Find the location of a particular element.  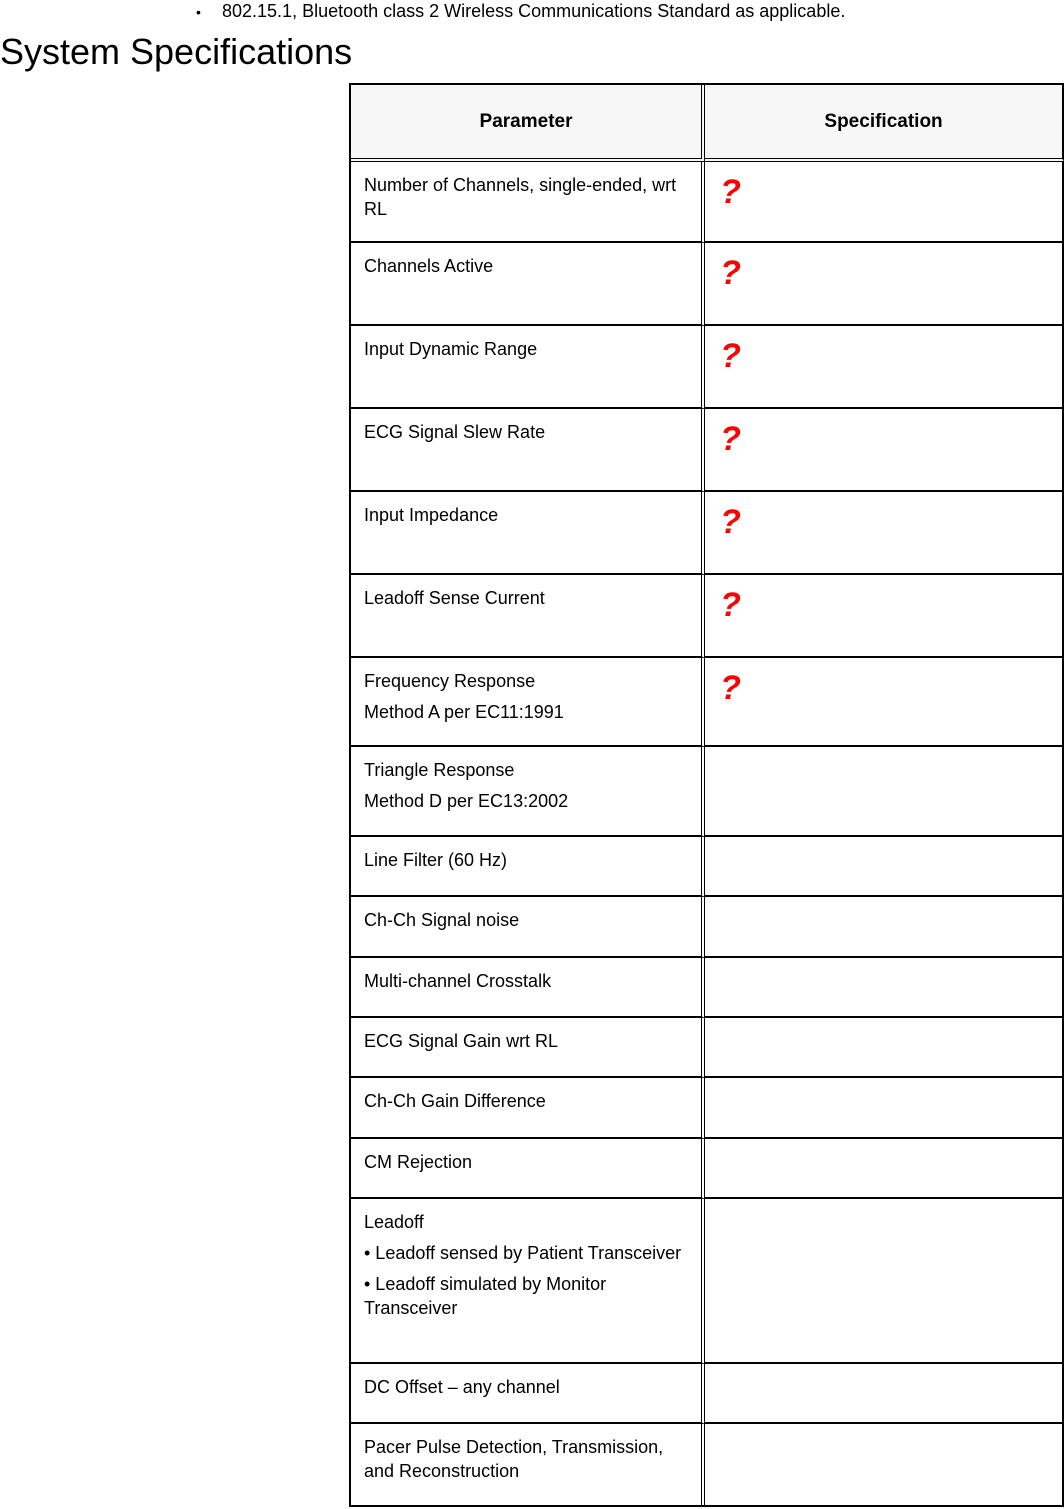

table-row: ECG Signal Gain wrt RL is located at coordinates (707, 1048).